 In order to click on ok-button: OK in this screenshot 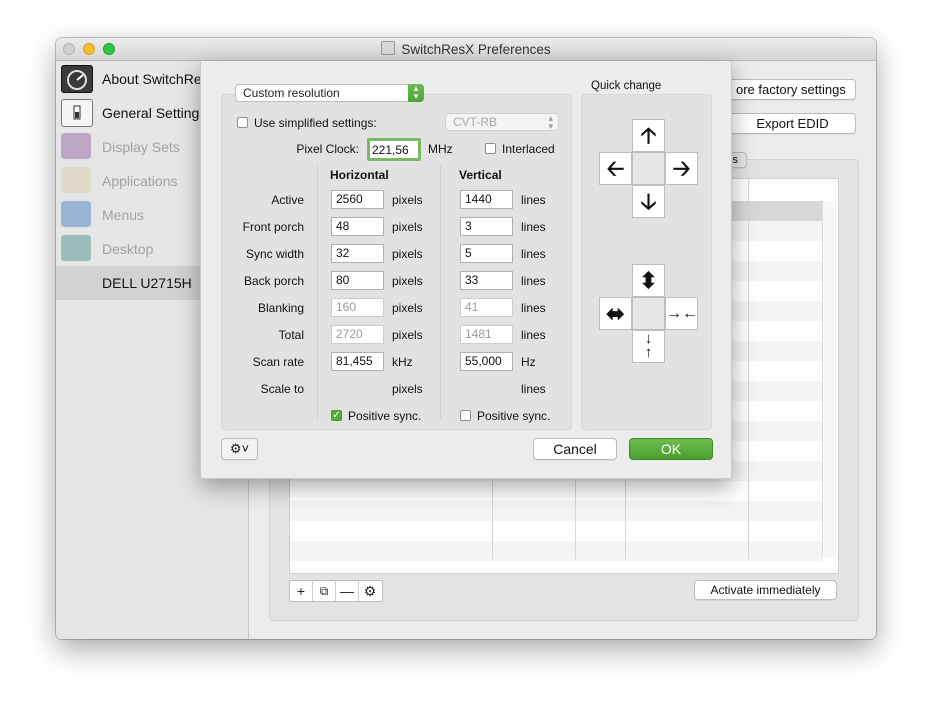, I will do `click(671, 449)`.